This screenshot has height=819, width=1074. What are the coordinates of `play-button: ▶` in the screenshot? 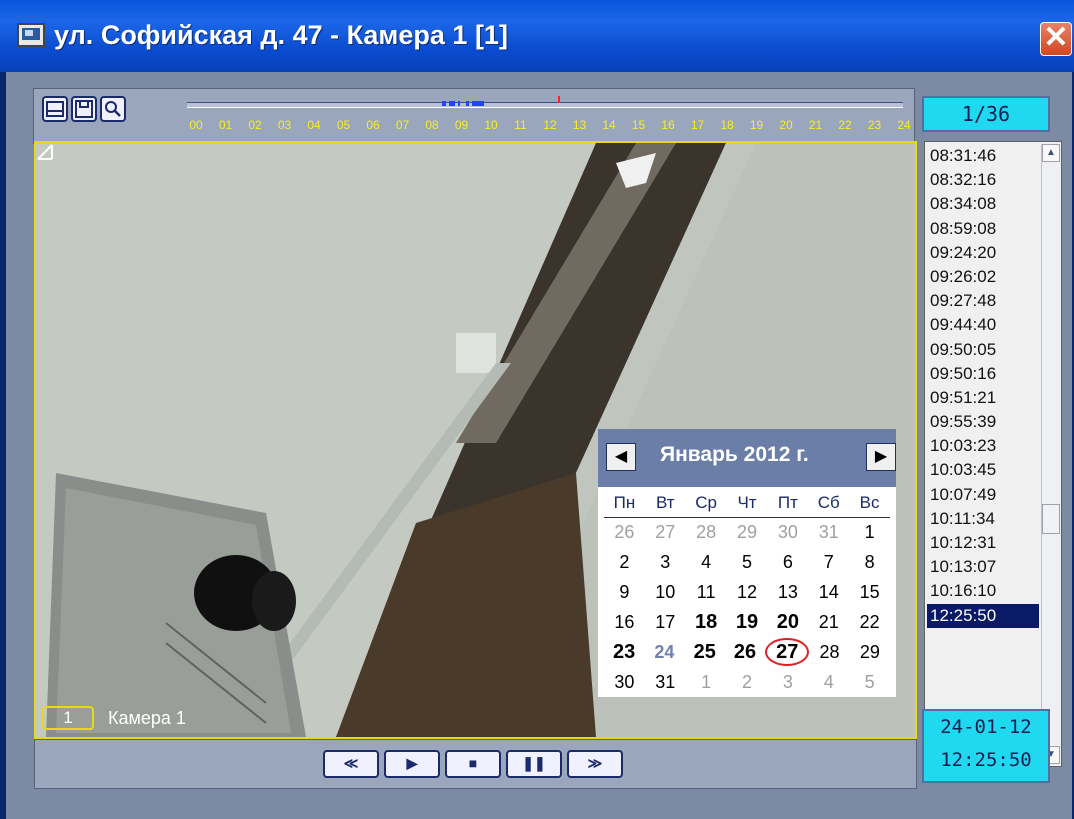 It's located at (412, 764).